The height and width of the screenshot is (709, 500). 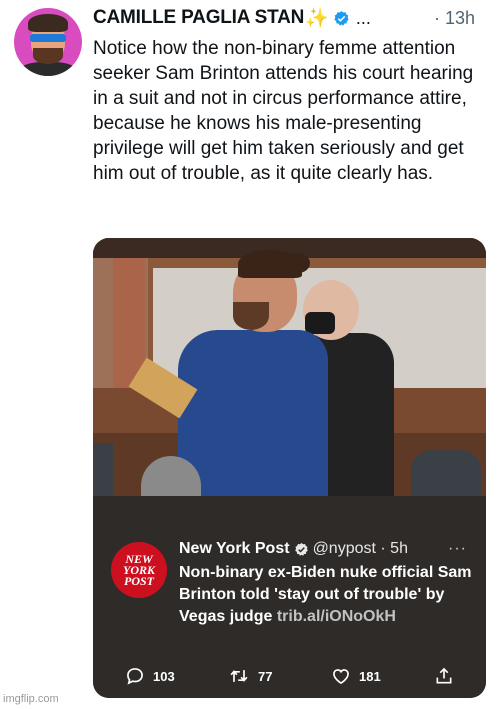 I want to click on avatar-hair, so click(x=48, y=23).